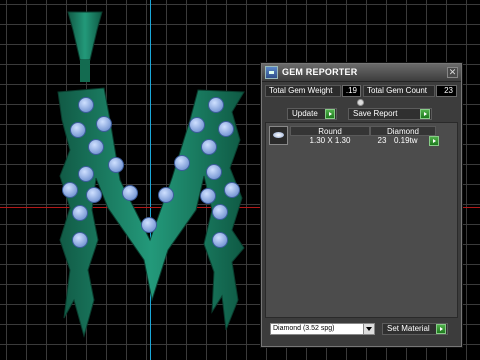  What do you see at coordinates (85, 46) in the screenshot?
I see `pendant-bail` at bounding box center [85, 46].